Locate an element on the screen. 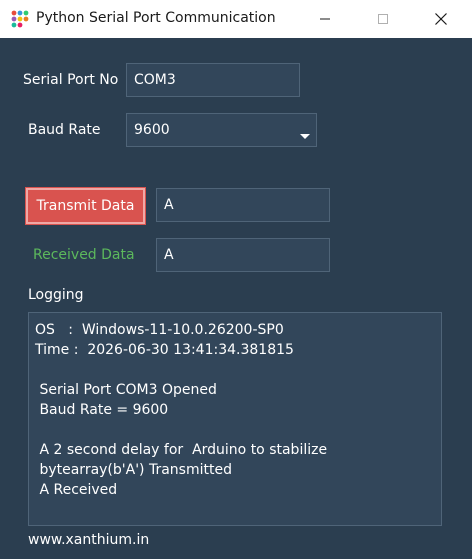  serial-port-input: COM3 is located at coordinates (213, 80).